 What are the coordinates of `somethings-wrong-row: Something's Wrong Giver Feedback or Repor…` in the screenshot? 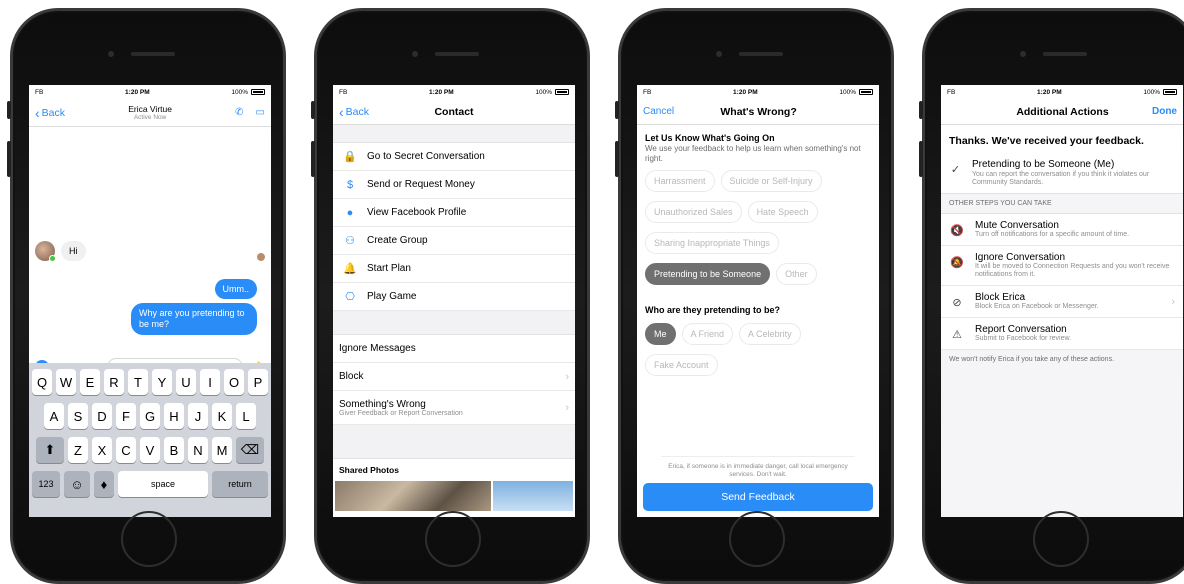 It's located at (454, 408).